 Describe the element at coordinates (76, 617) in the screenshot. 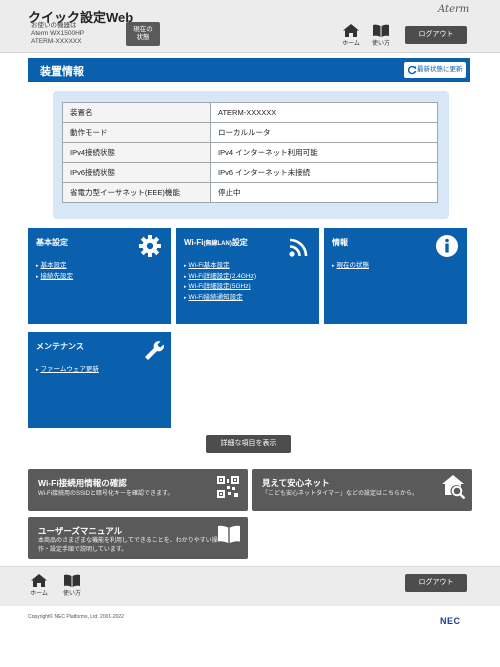

I see `copyright-text: Copyright© NEC Platforms, Ltd. 2001-2022` at that location.